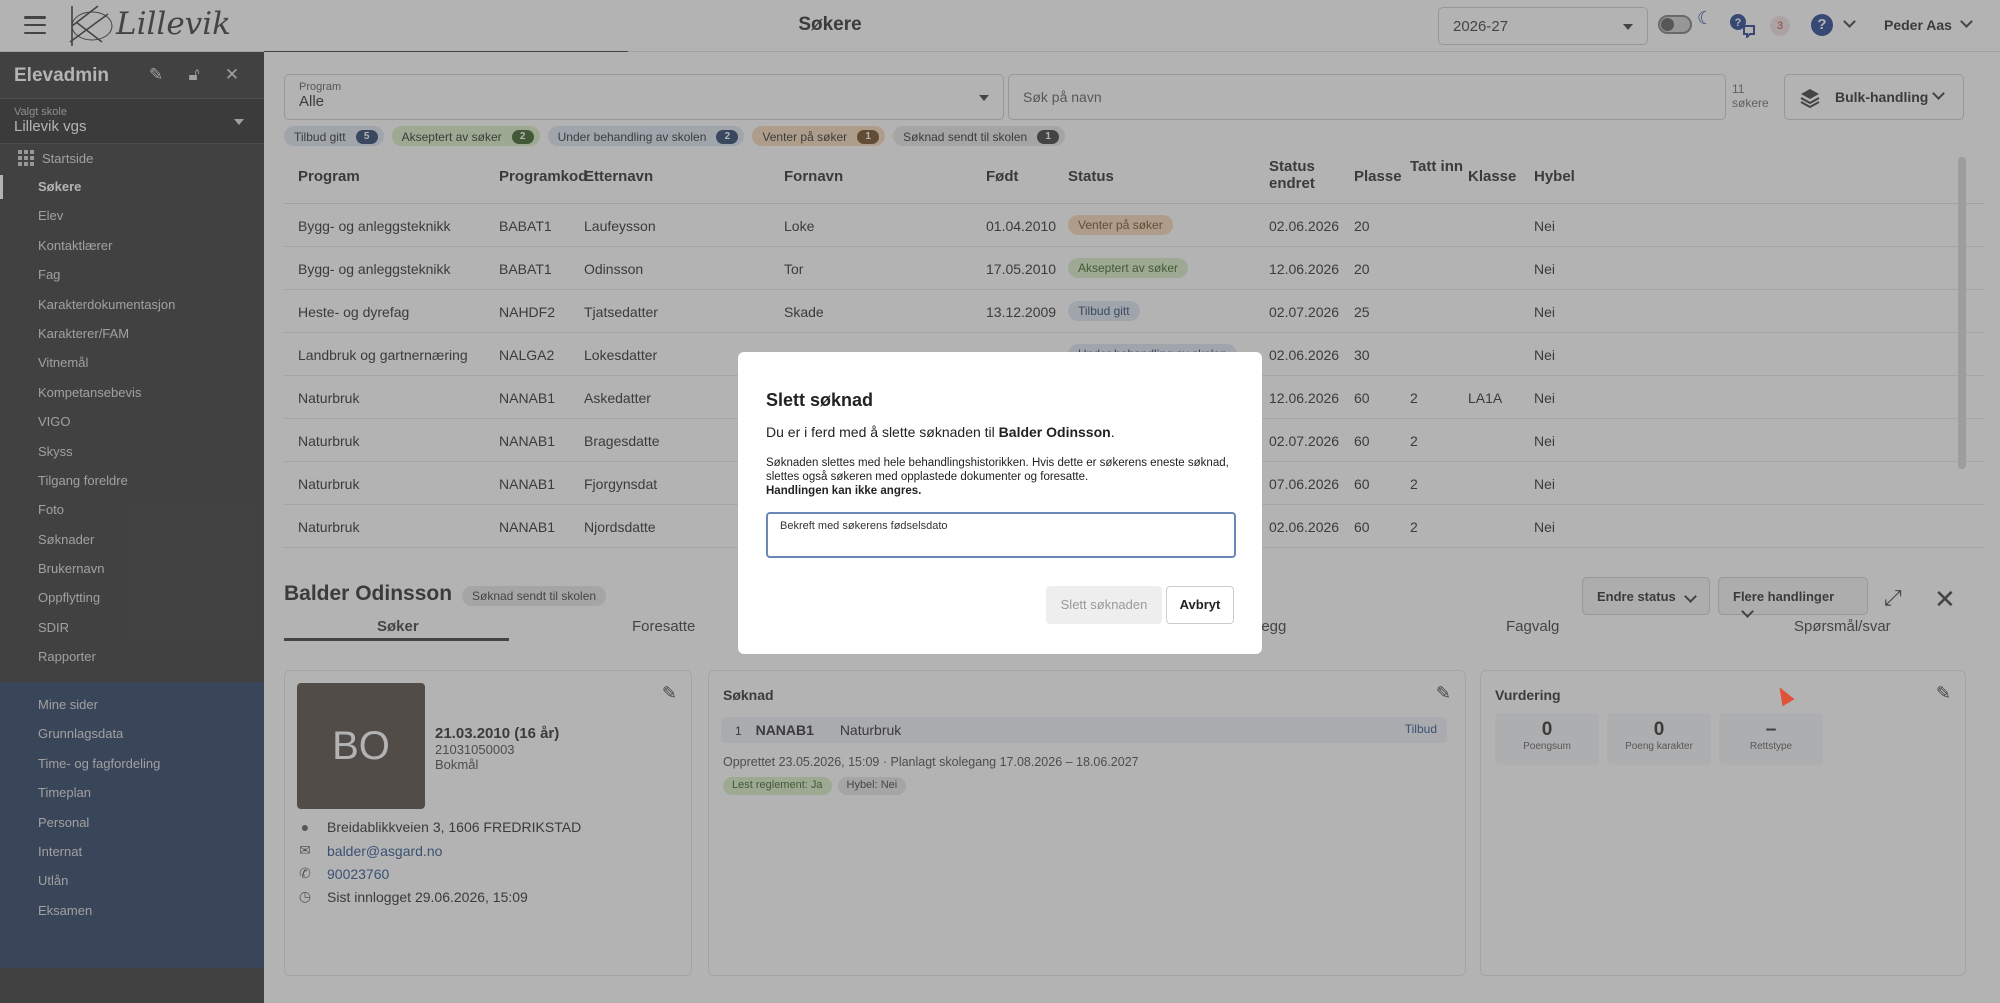 This screenshot has width=2000, height=1003. I want to click on dialog-lead-text: Du er i ferd med å slette søknaden til, so click(880, 432).